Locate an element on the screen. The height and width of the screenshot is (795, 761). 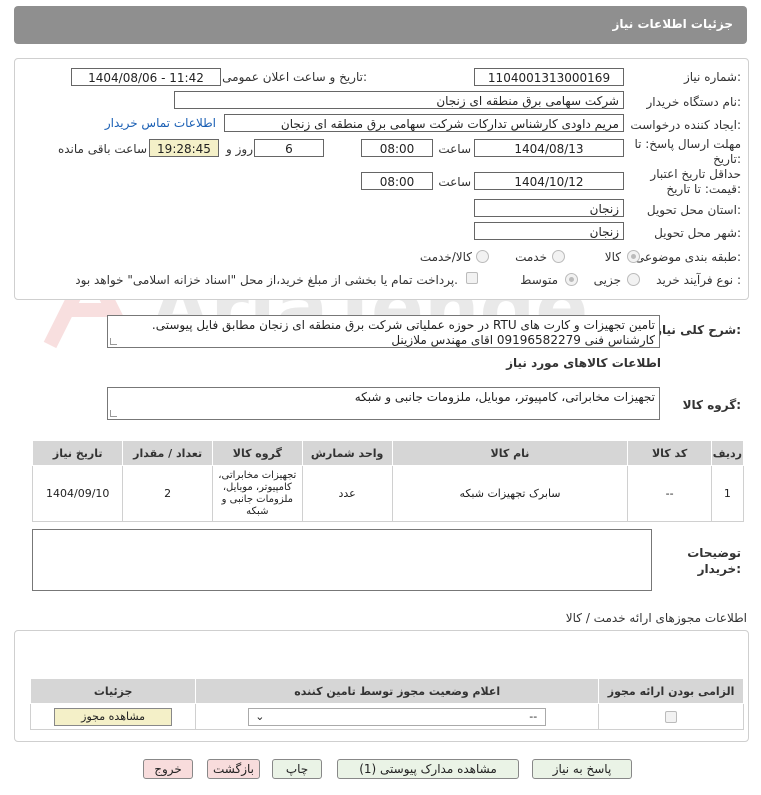
remaining-label: ساعت باقی مانده is located at coordinates (102, 149).